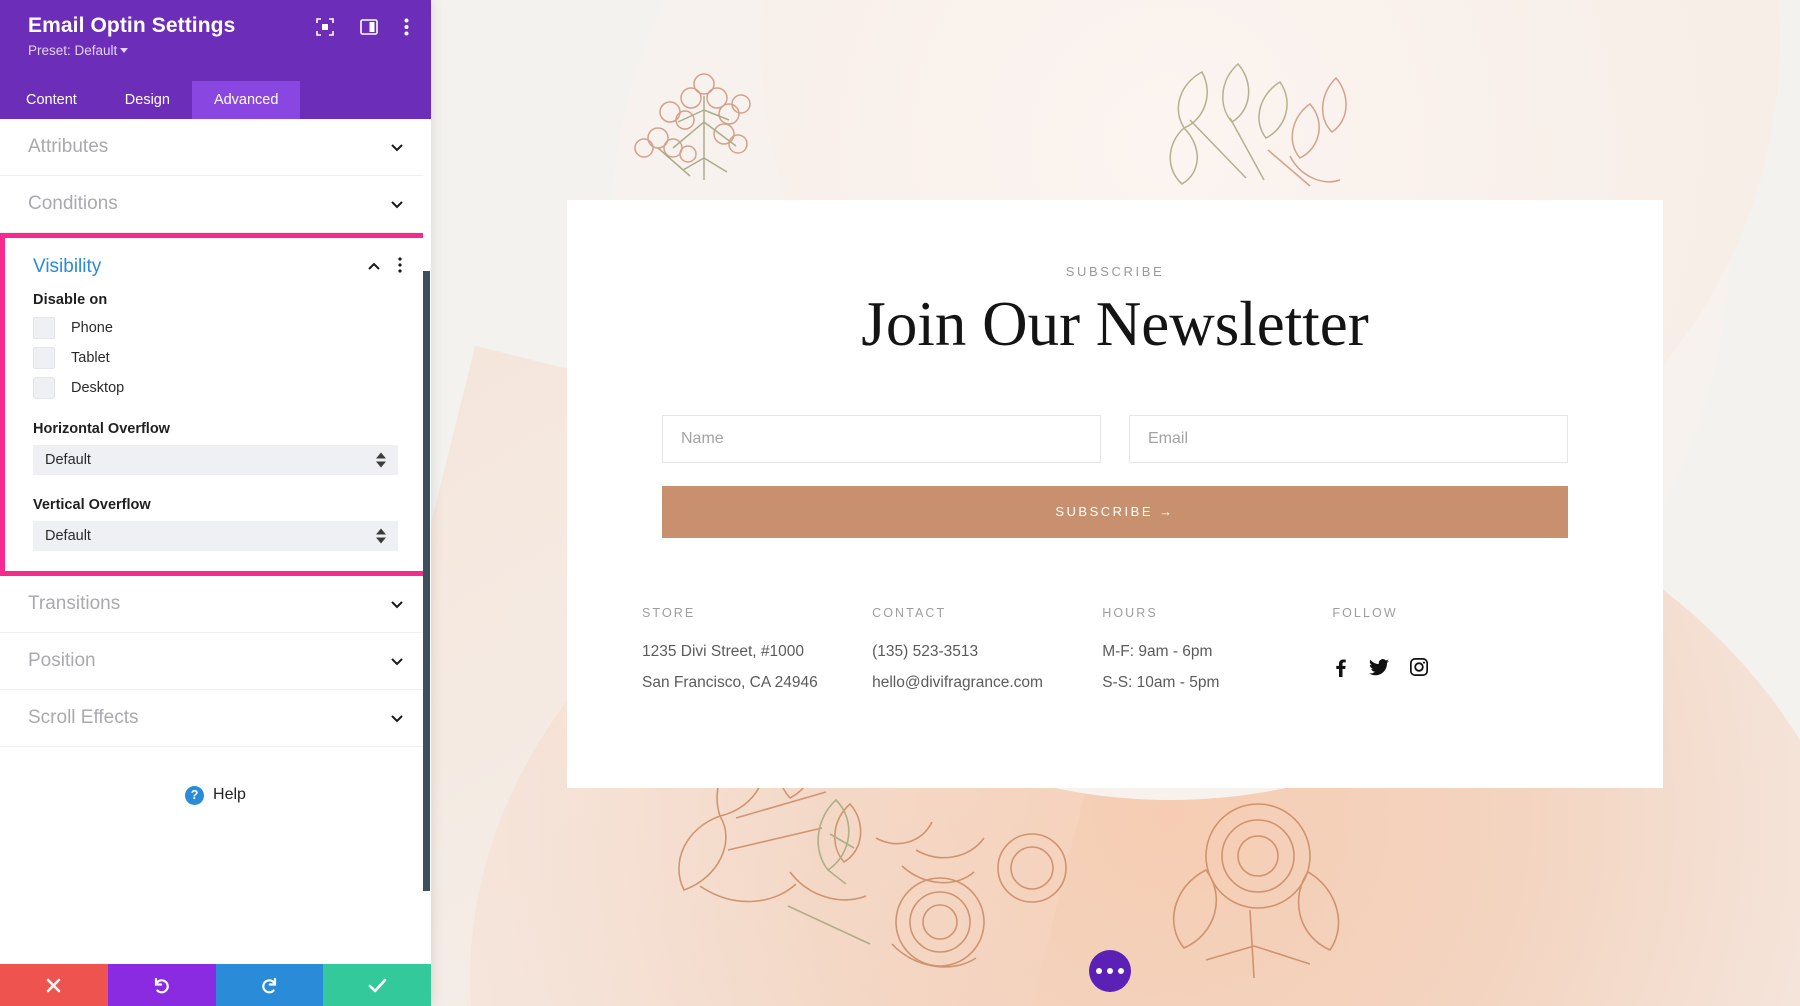 Image resolution: width=1800 pixels, height=1006 pixels. Describe the element at coordinates (68, 146) in the screenshot. I see `section-label: Attributes` at that location.